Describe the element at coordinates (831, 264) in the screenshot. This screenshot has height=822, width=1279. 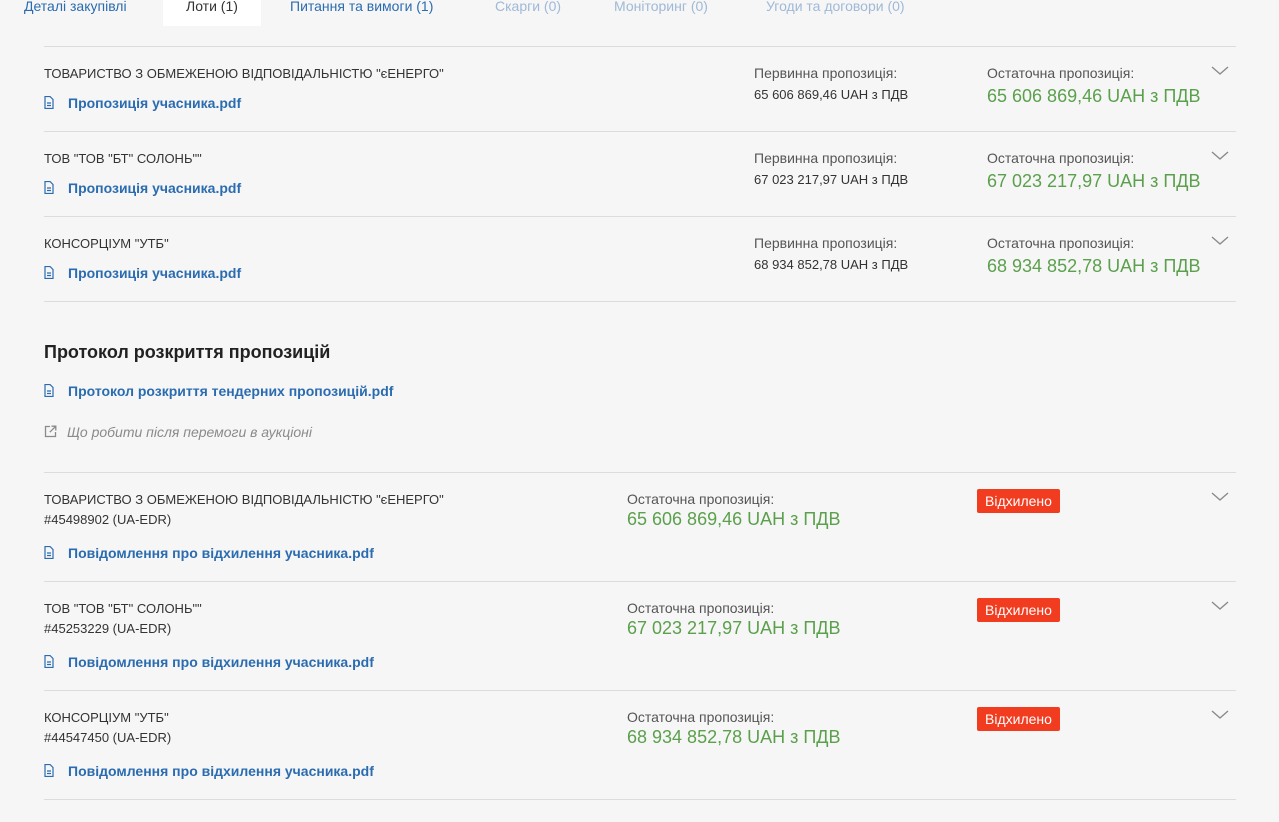
I see `initial-offer-value: 68 934 852,78 UAH з ПДВ` at that location.